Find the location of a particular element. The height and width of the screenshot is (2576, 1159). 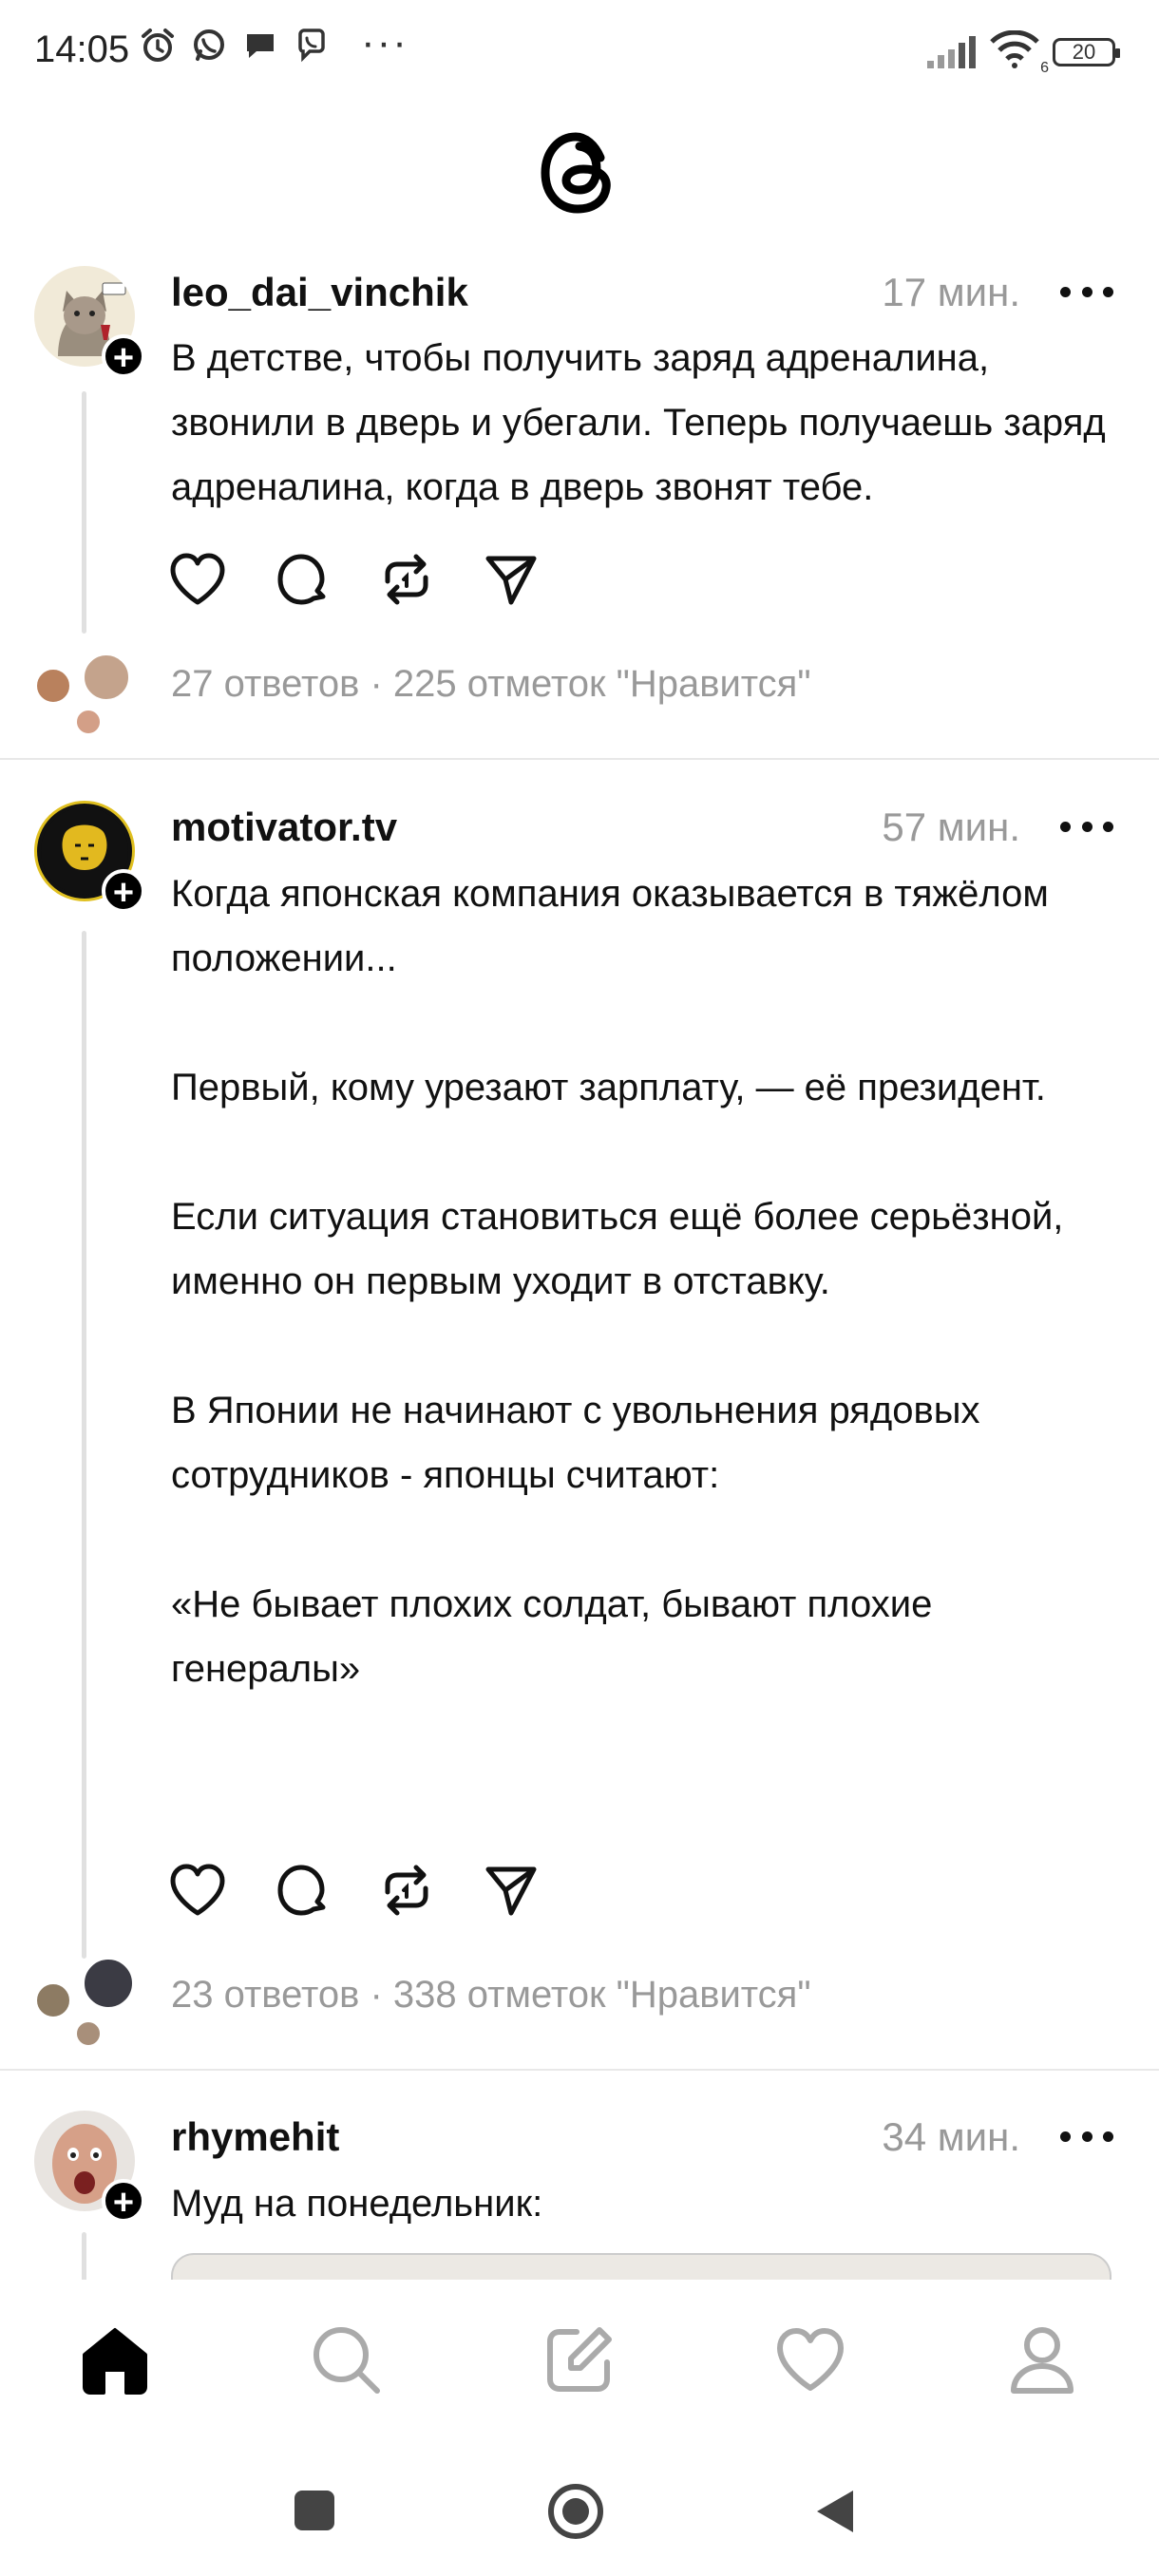

post-stats: 27 ответов · 225 отметок "Нравится" is located at coordinates (491, 684).